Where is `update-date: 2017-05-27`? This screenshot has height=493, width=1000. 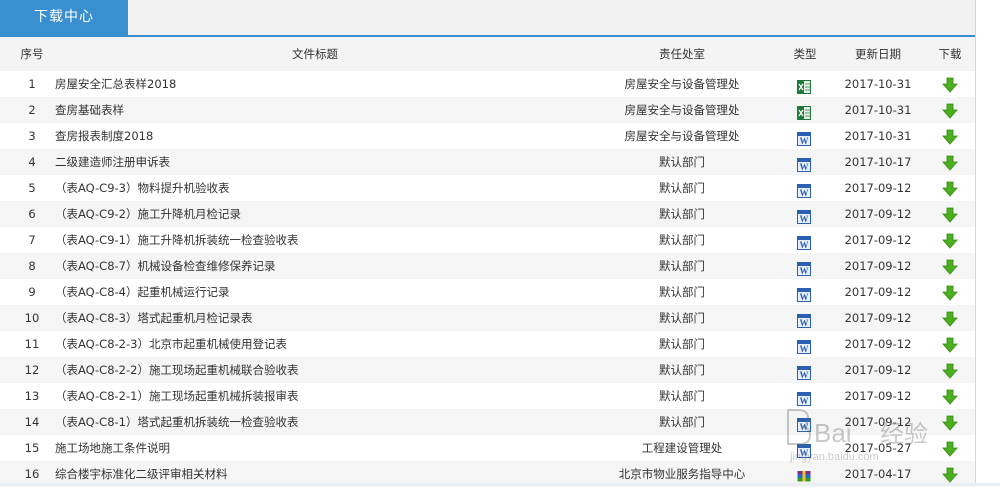 update-date: 2017-05-27 is located at coordinates (878, 448).